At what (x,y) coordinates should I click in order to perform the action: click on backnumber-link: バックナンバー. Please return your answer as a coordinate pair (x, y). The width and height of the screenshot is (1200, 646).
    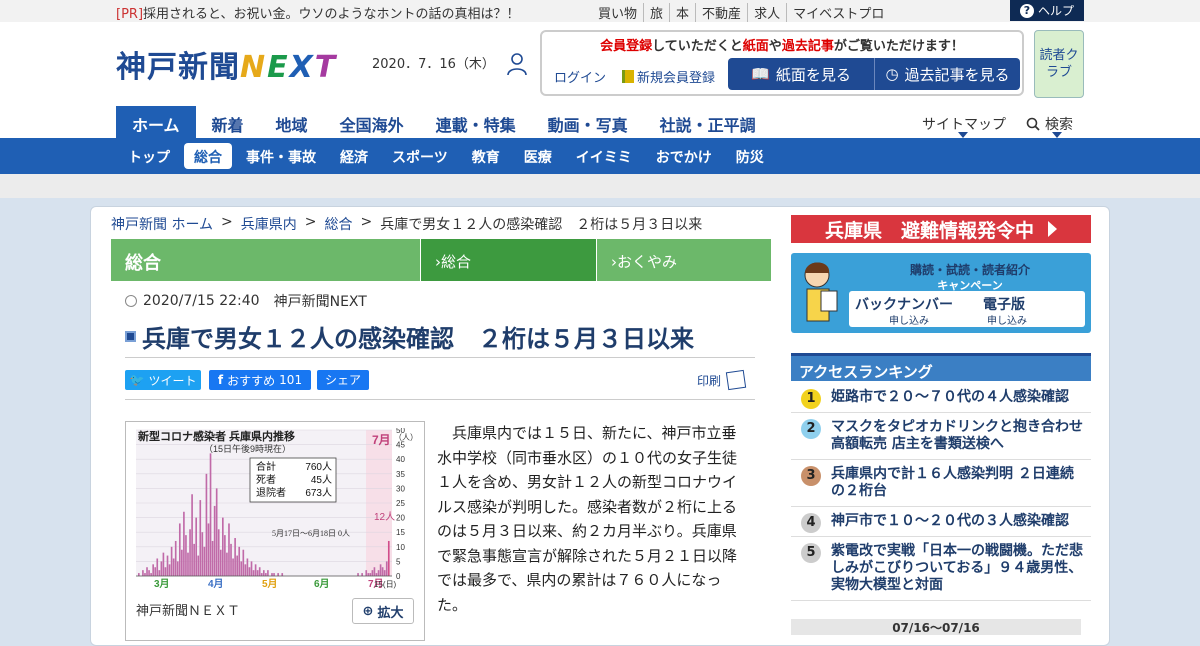
    Looking at the image, I should click on (904, 304).